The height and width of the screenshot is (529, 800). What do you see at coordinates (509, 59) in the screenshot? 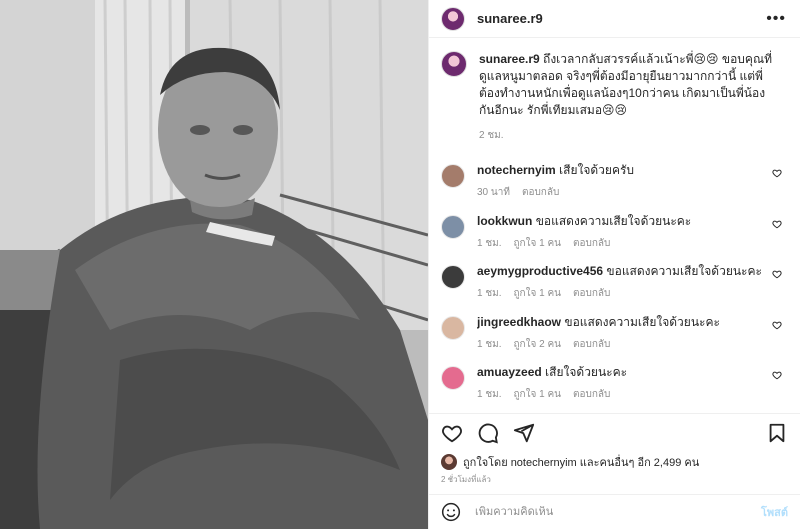
I see `caption-username: sunaree.r9` at bounding box center [509, 59].